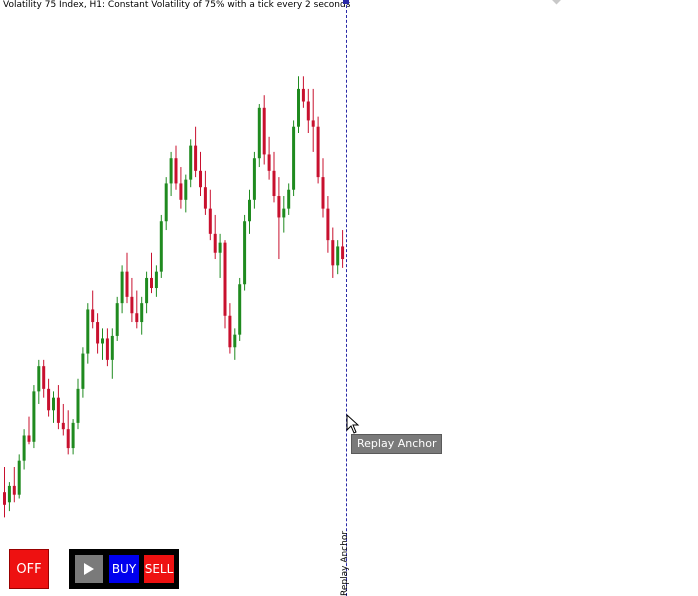  Describe the element at coordinates (159, 569) in the screenshot. I see `sell-button: SELL` at that location.